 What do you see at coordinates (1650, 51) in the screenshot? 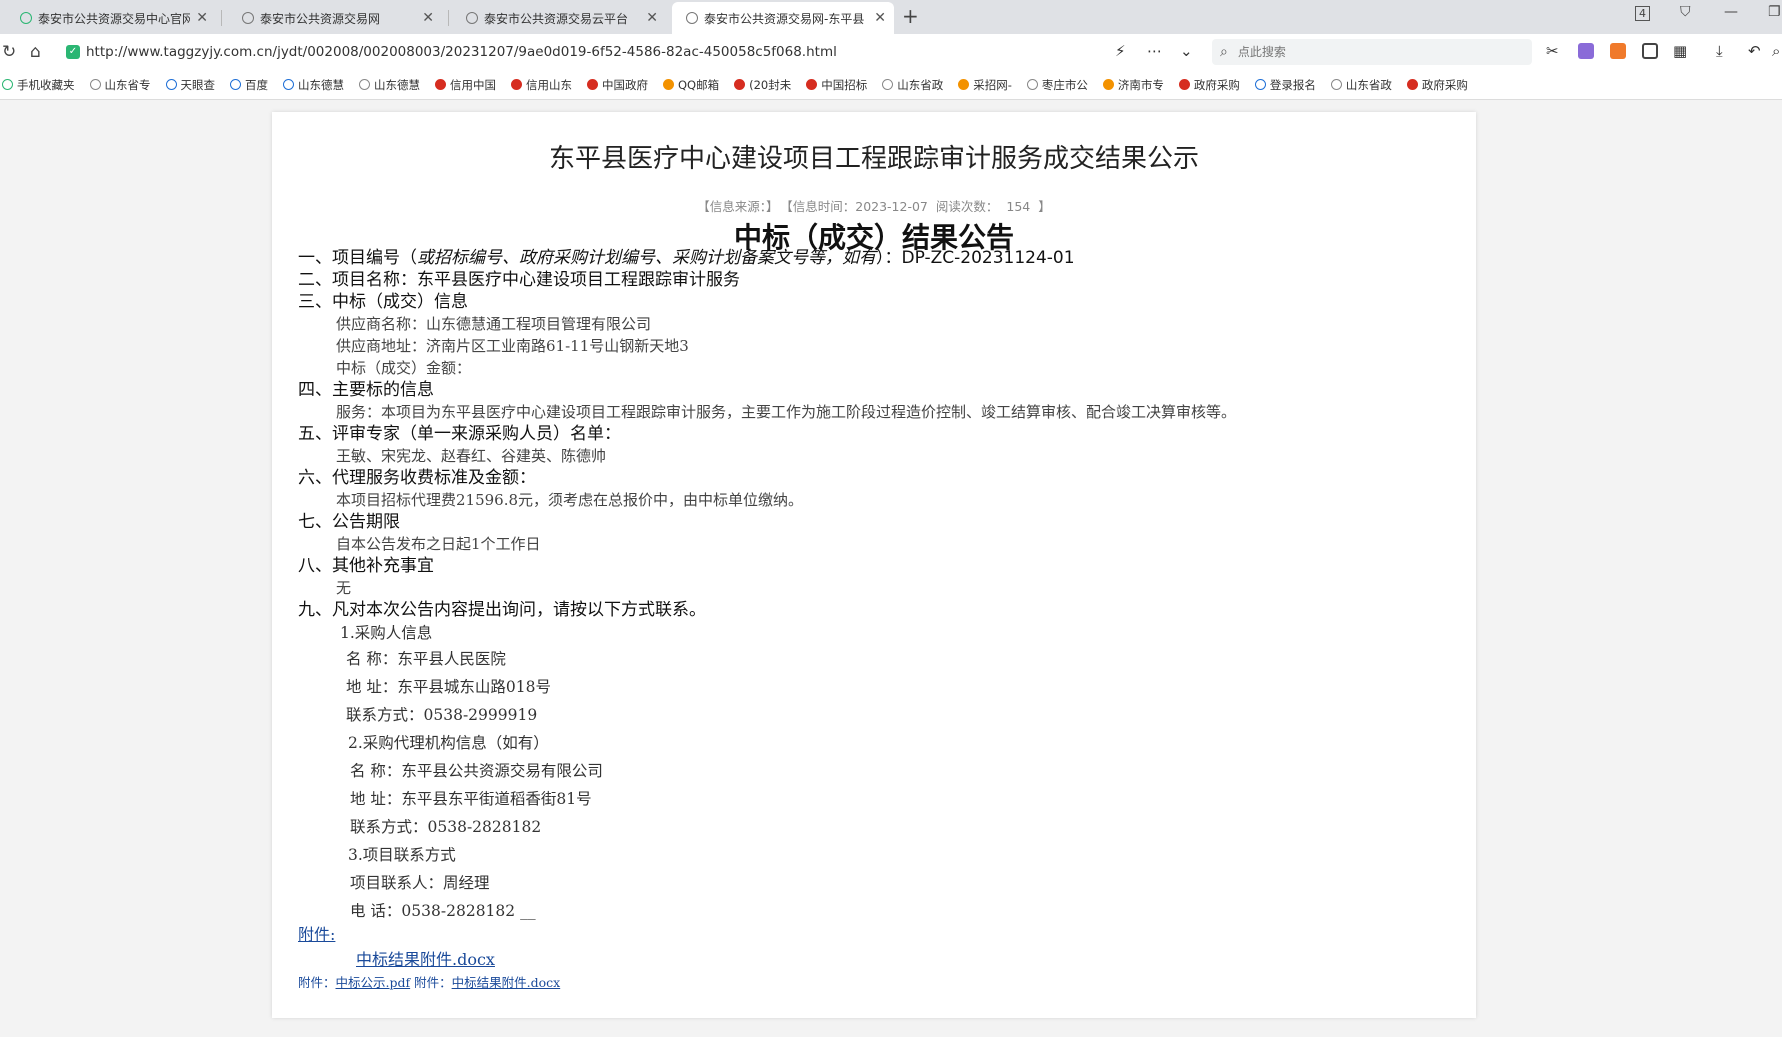
I see `screen-icon` at bounding box center [1650, 51].